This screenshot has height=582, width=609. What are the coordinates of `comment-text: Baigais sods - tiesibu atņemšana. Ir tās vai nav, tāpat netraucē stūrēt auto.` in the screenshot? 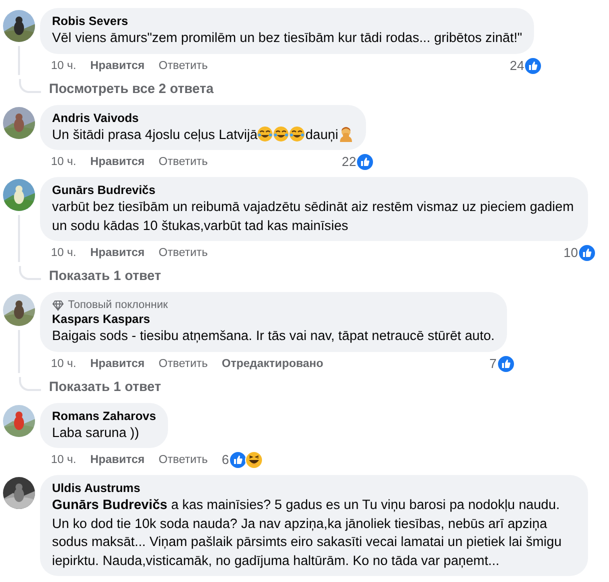 It's located at (273, 336).